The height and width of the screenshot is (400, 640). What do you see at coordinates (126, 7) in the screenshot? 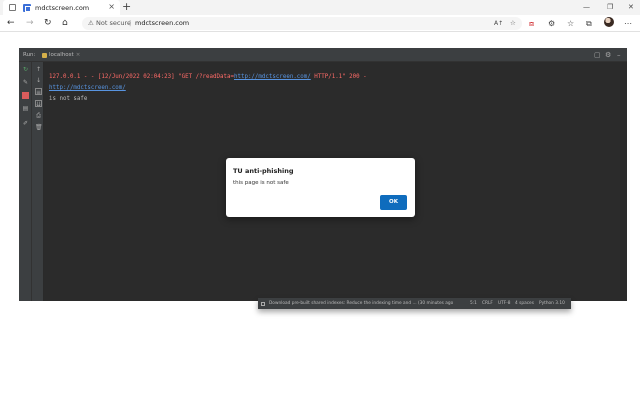
I see `new-tab-button: +` at bounding box center [126, 7].